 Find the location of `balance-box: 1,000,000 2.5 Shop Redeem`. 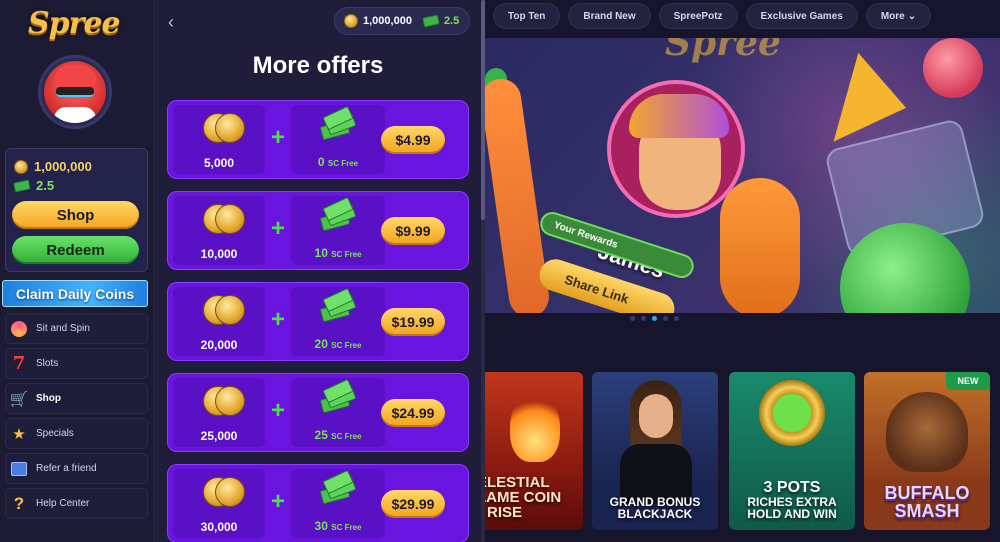

balance-box: 1,000,000 2.5 Shop Redeem is located at coordinates (76, 210).